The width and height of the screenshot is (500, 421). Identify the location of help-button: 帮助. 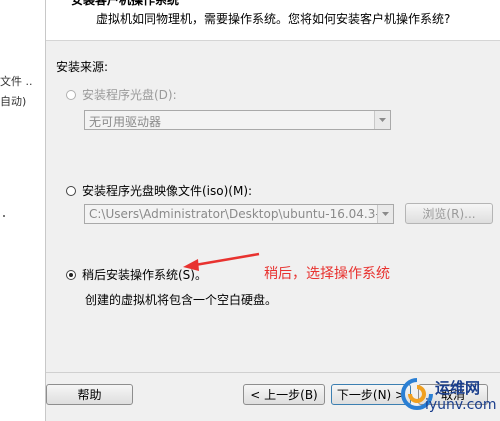
(89, 394).